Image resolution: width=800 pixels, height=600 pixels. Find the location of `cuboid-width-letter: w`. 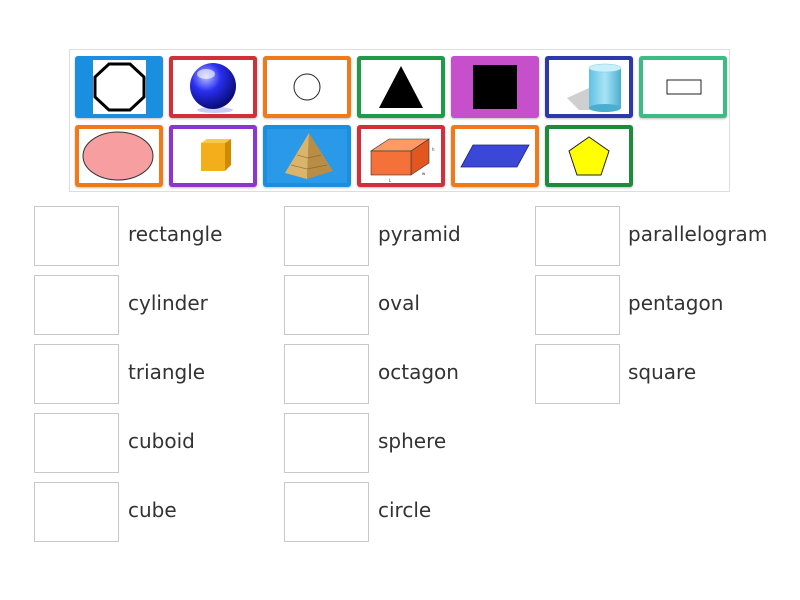

cuboid-width-letter: w is located at coordinates (424, 173).